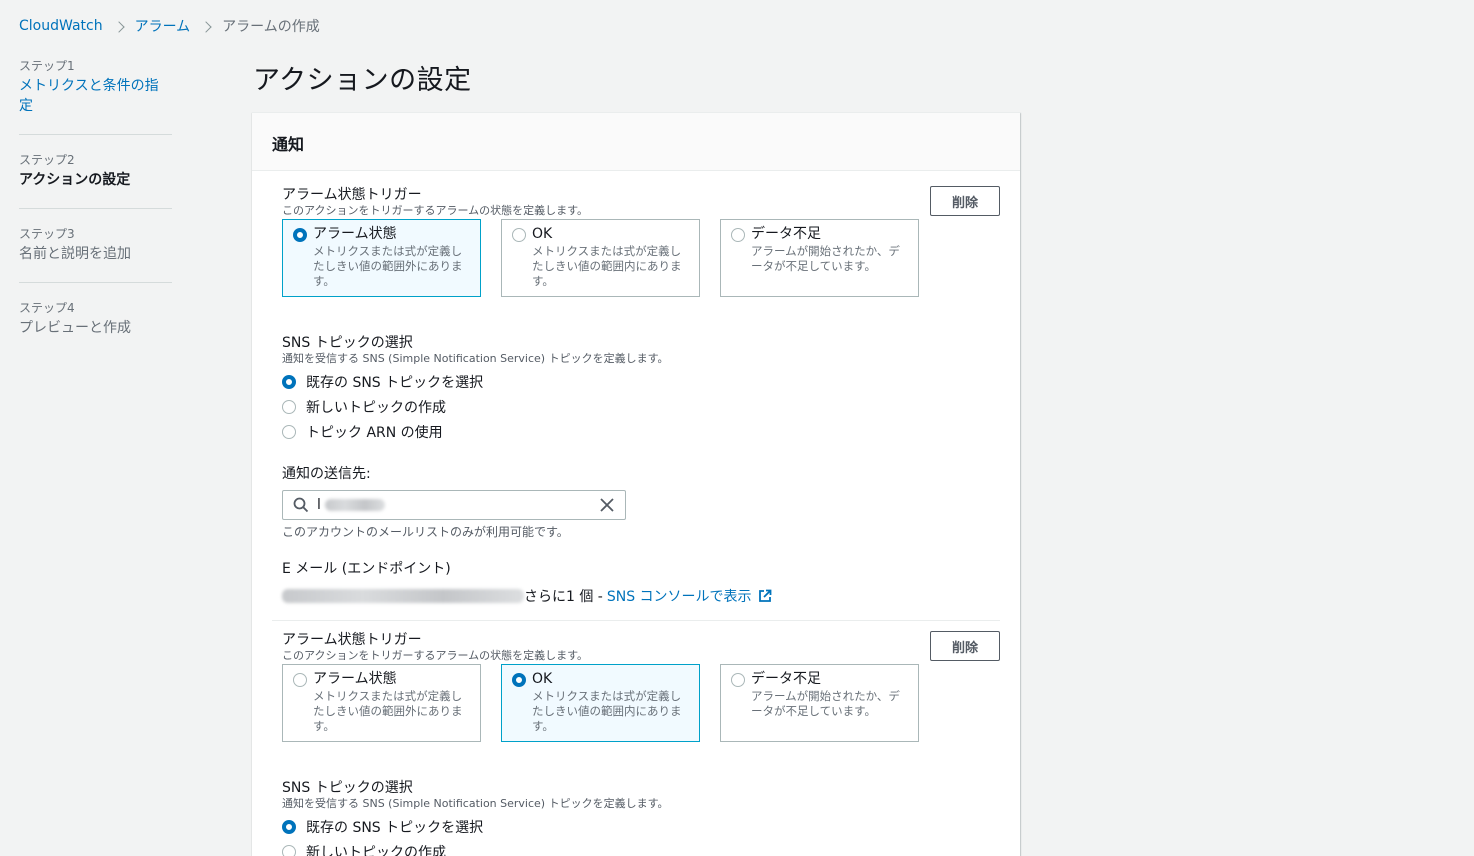 The image size is (1474, 856). What do you see at coordinates (47, 66) in the screenshot?
I see `step-number: ステップ1` at bounding box center [47, 66].